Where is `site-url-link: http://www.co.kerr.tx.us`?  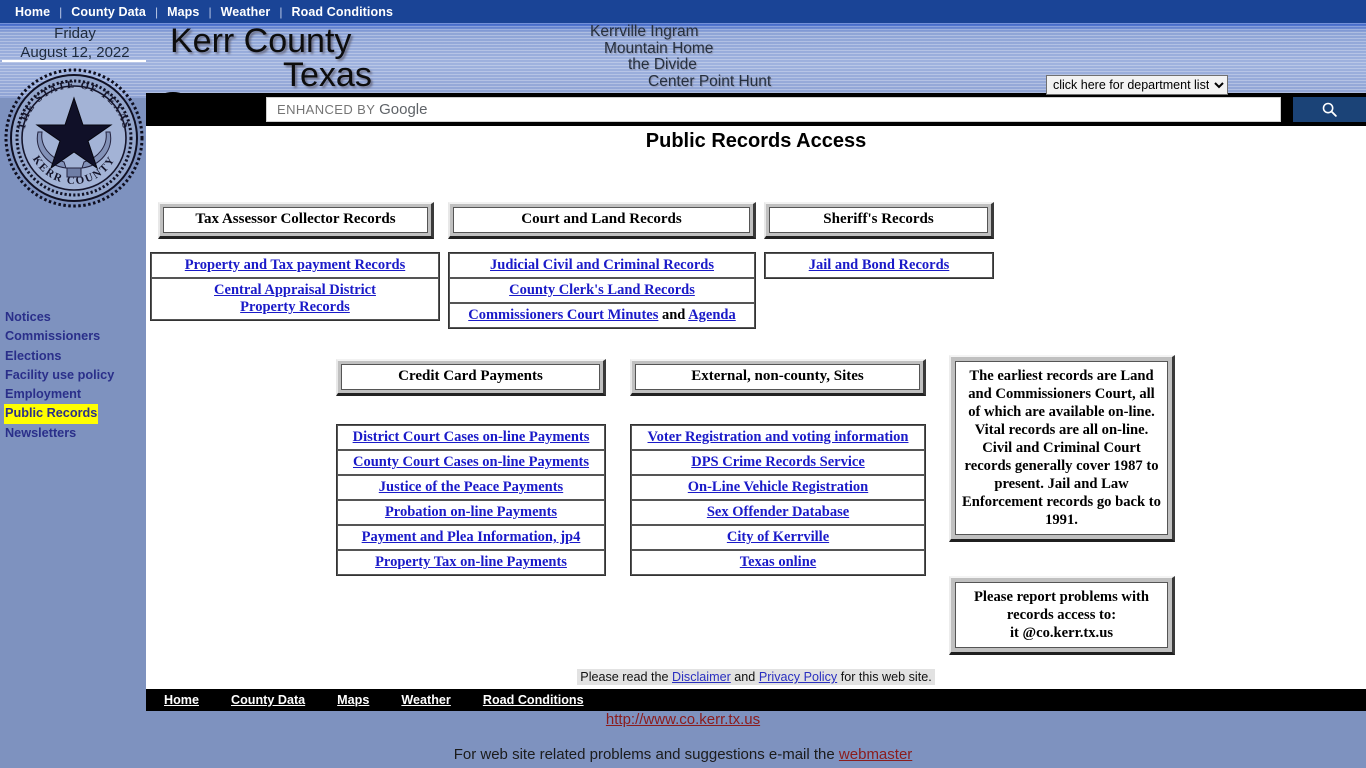 site-url-link: http://www.co.kerr.tx.us is located at coordinates (683, 719).